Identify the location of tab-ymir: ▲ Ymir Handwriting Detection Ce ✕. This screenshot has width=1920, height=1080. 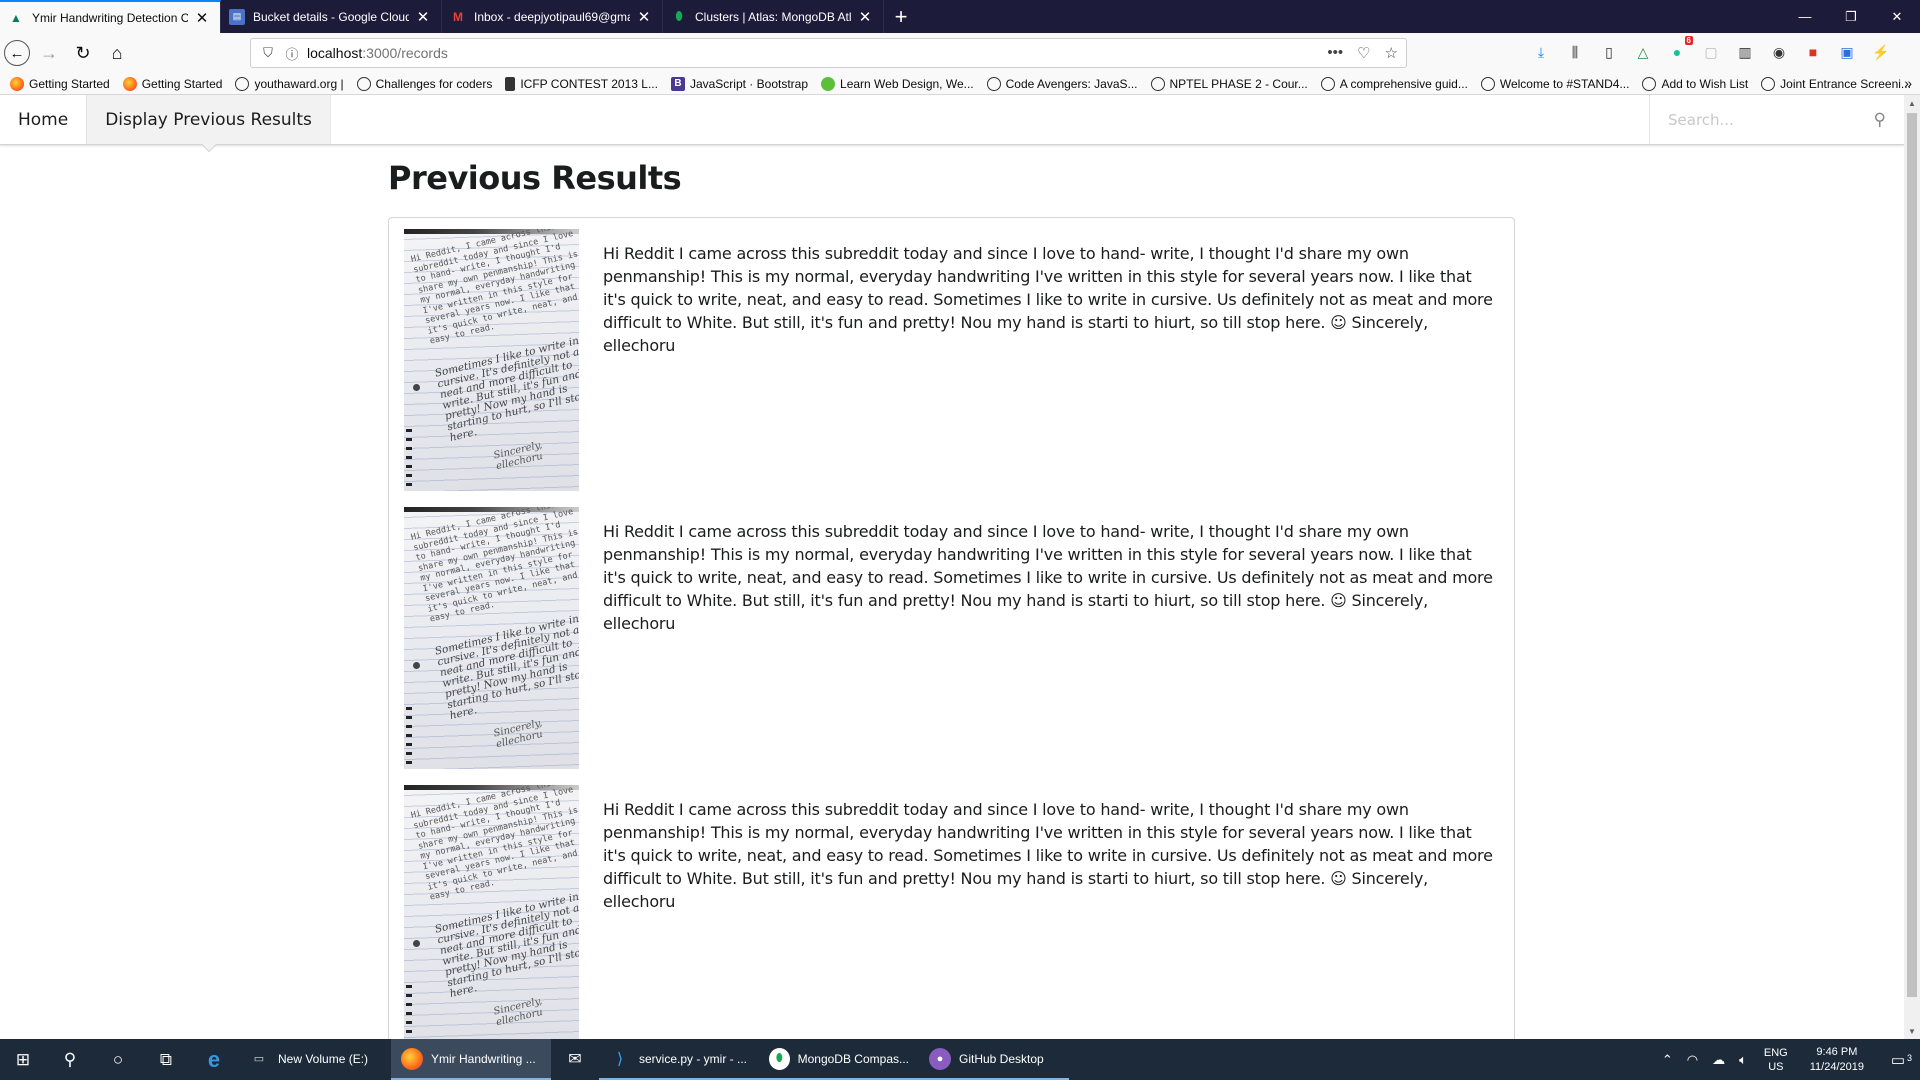
(110, 16).